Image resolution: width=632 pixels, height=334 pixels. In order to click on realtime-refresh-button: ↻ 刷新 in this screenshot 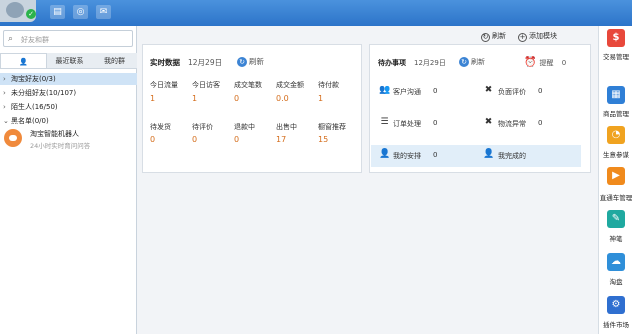, I will do `click(250, 61)`.